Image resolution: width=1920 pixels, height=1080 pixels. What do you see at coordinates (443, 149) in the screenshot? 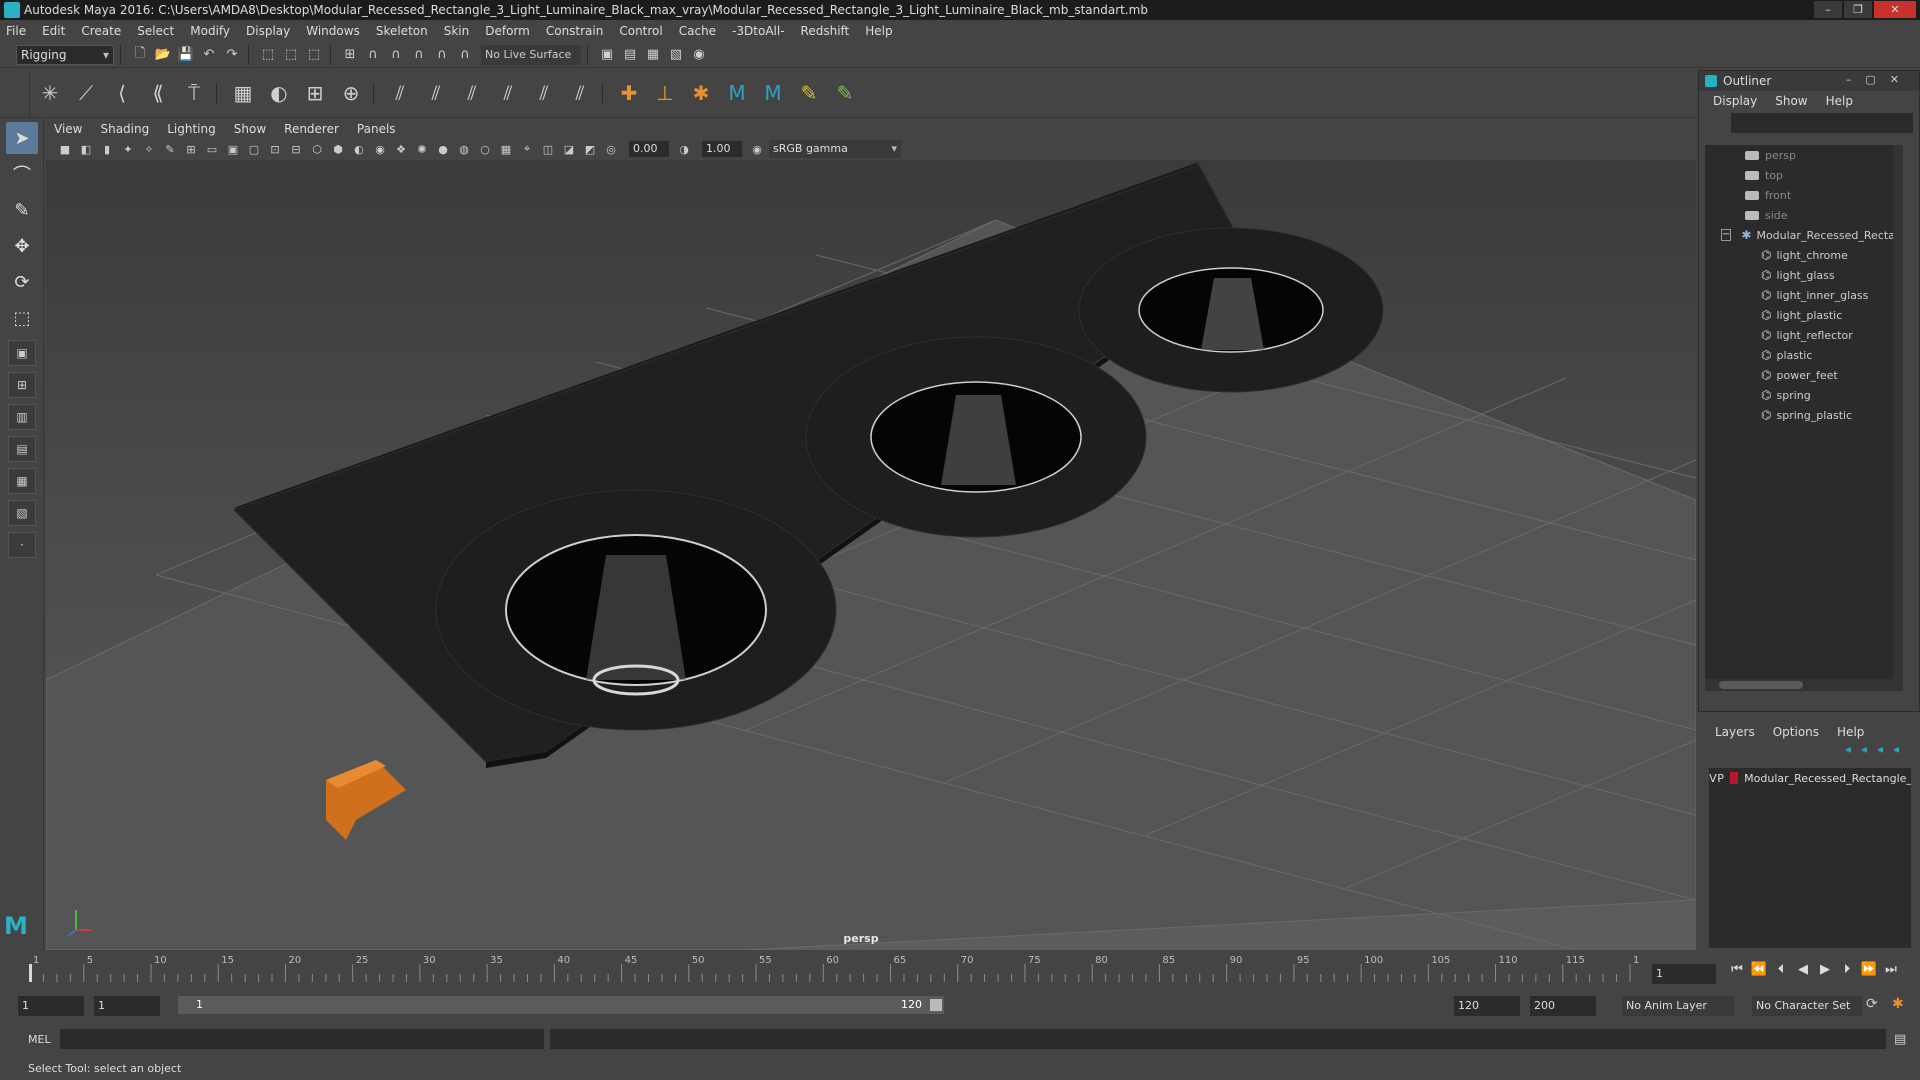
I see `screen-space-ao-icon: ●` at bounding box center [443, 149].